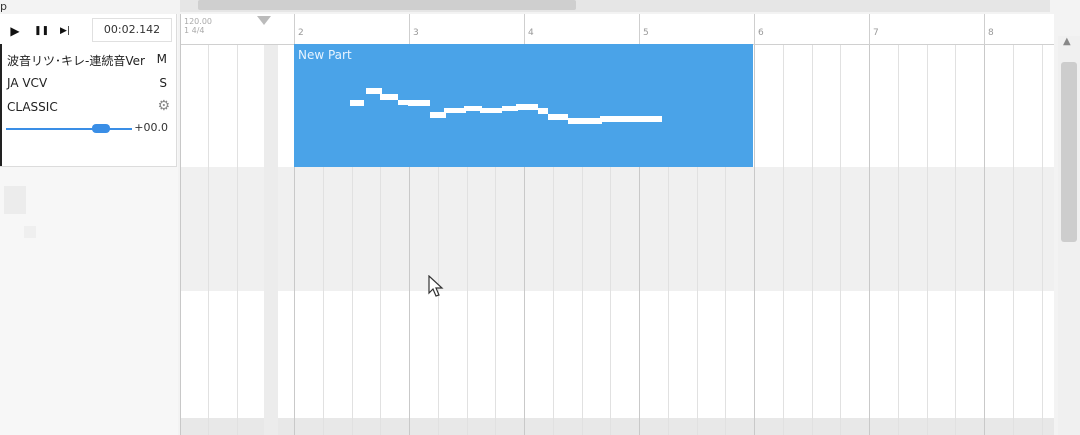 Image resolution: width=1080 pixels, height=435 pixels. I want to click on step-icon: ▶|, so click(65, 31).